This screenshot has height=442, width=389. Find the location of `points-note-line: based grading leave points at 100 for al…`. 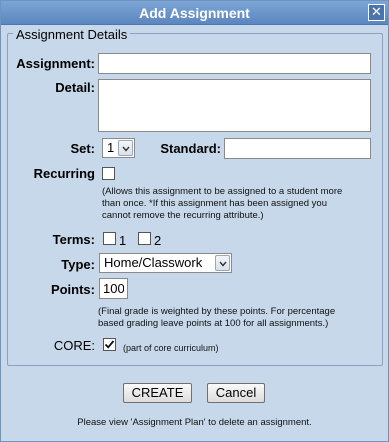

points-note-line: based grading leave points at 100 for al… is located at coordinates (213, 323).